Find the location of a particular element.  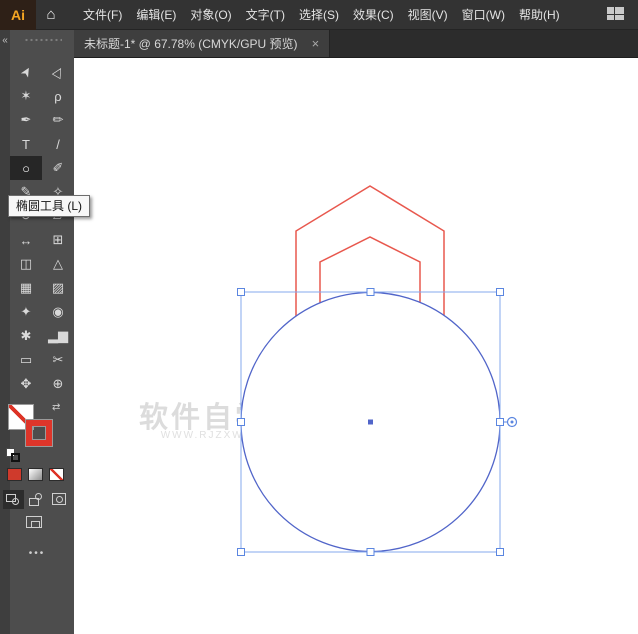

blend-tool-icon: ◉ is located at coordinates (58, 311).